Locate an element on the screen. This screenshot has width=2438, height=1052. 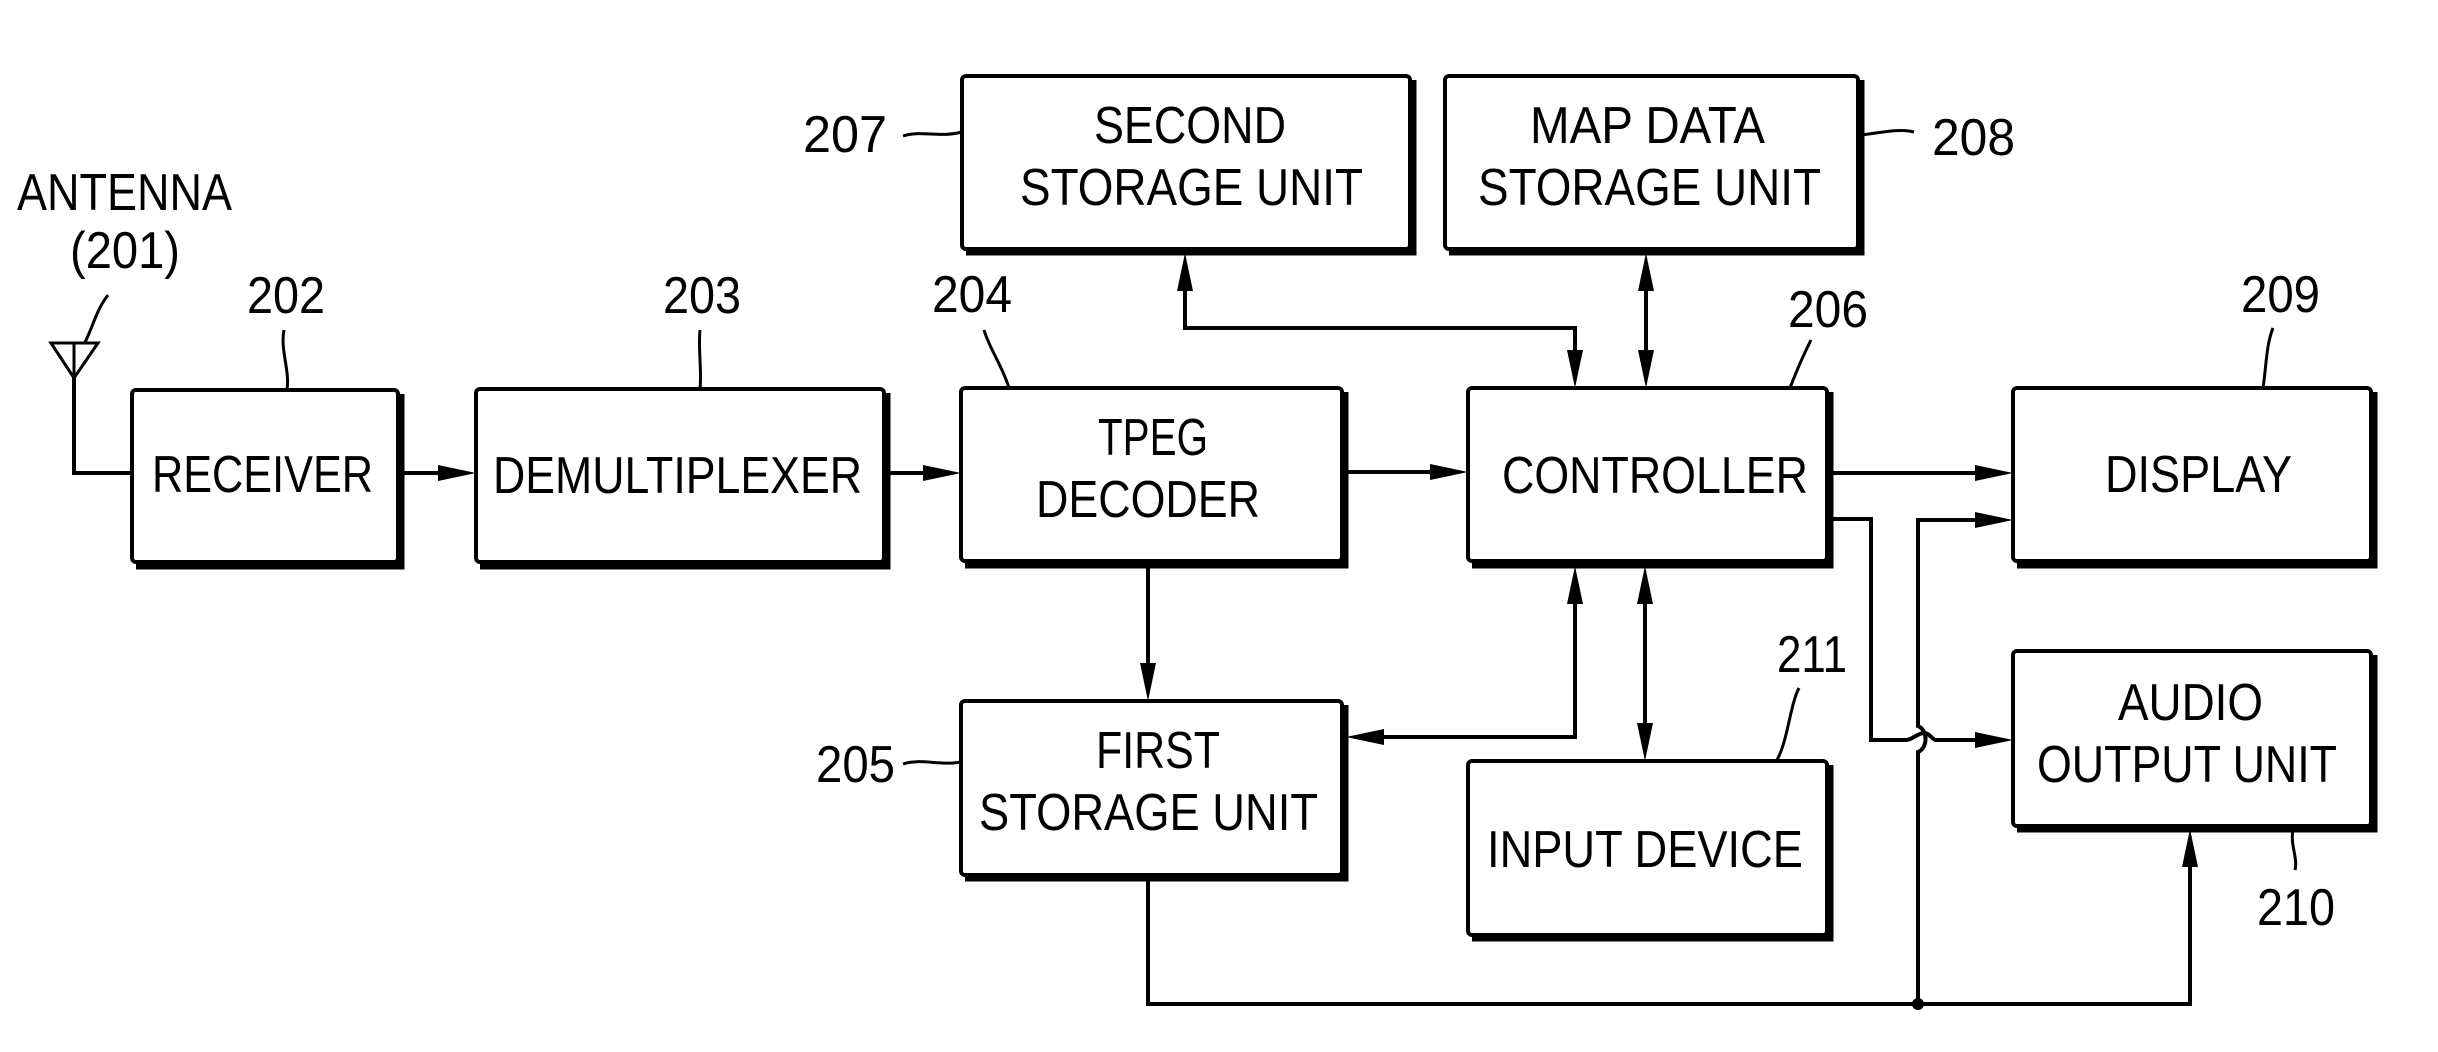
second-storage-label-line1: SECOND is located at coordinates (1190, 126).